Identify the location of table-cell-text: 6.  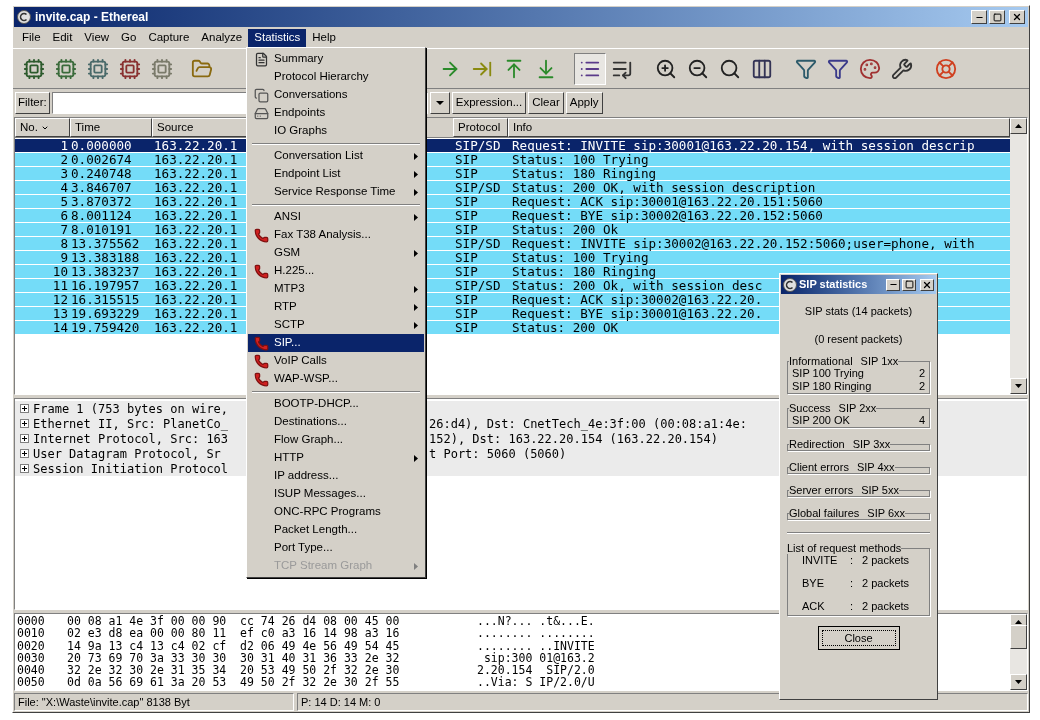
(64, 215).